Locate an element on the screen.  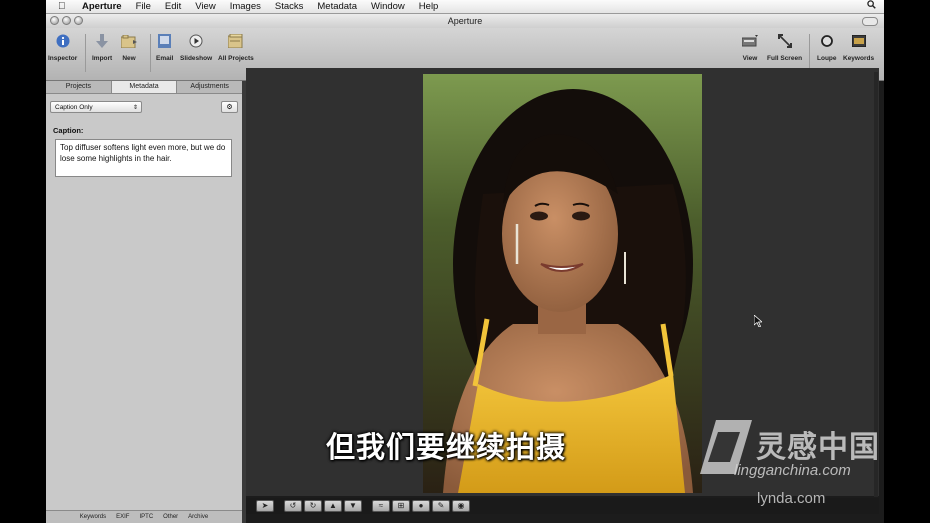
slideshow-label: Slideshow is located at coordinates (196, 58).